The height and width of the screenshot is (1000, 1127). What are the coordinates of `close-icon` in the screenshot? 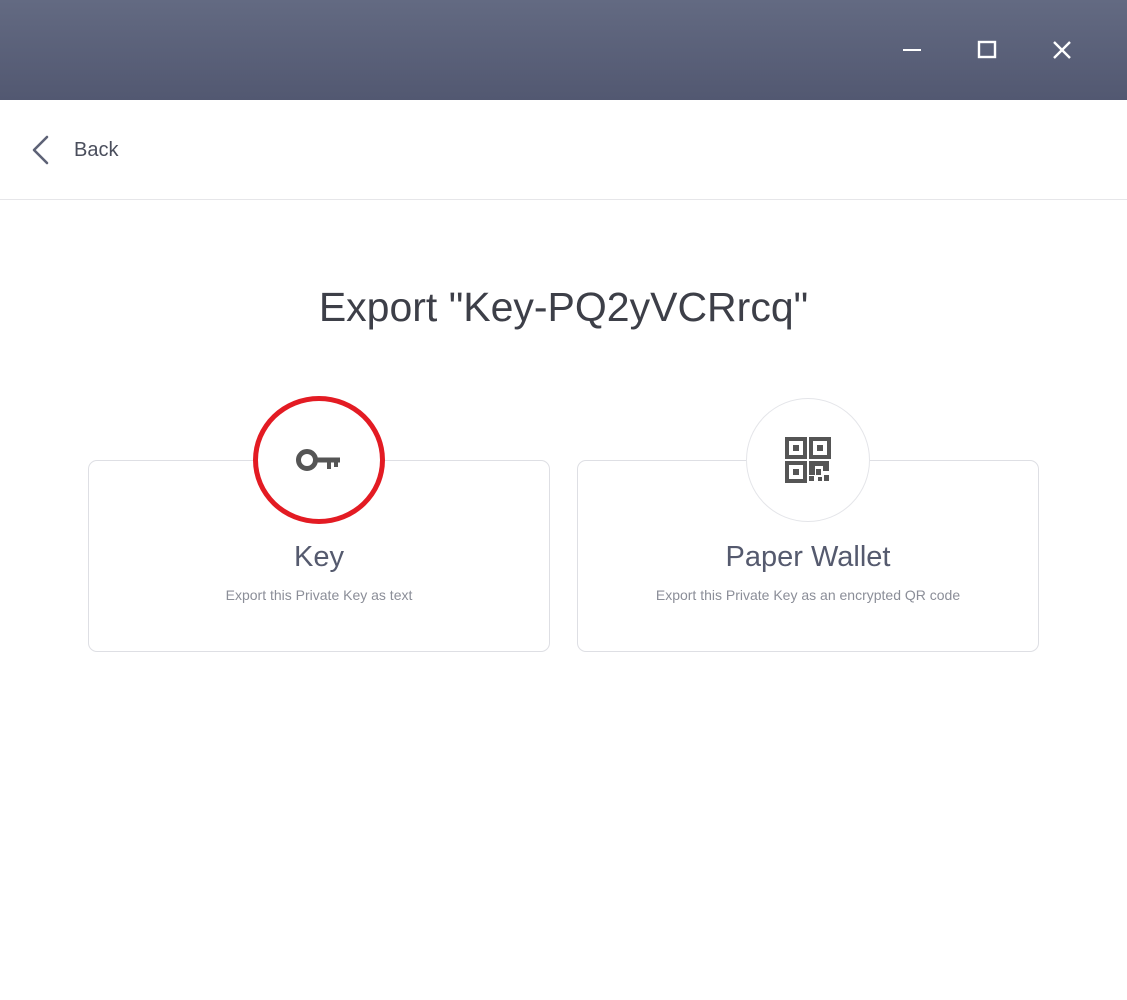 It's located at (1062, 50).